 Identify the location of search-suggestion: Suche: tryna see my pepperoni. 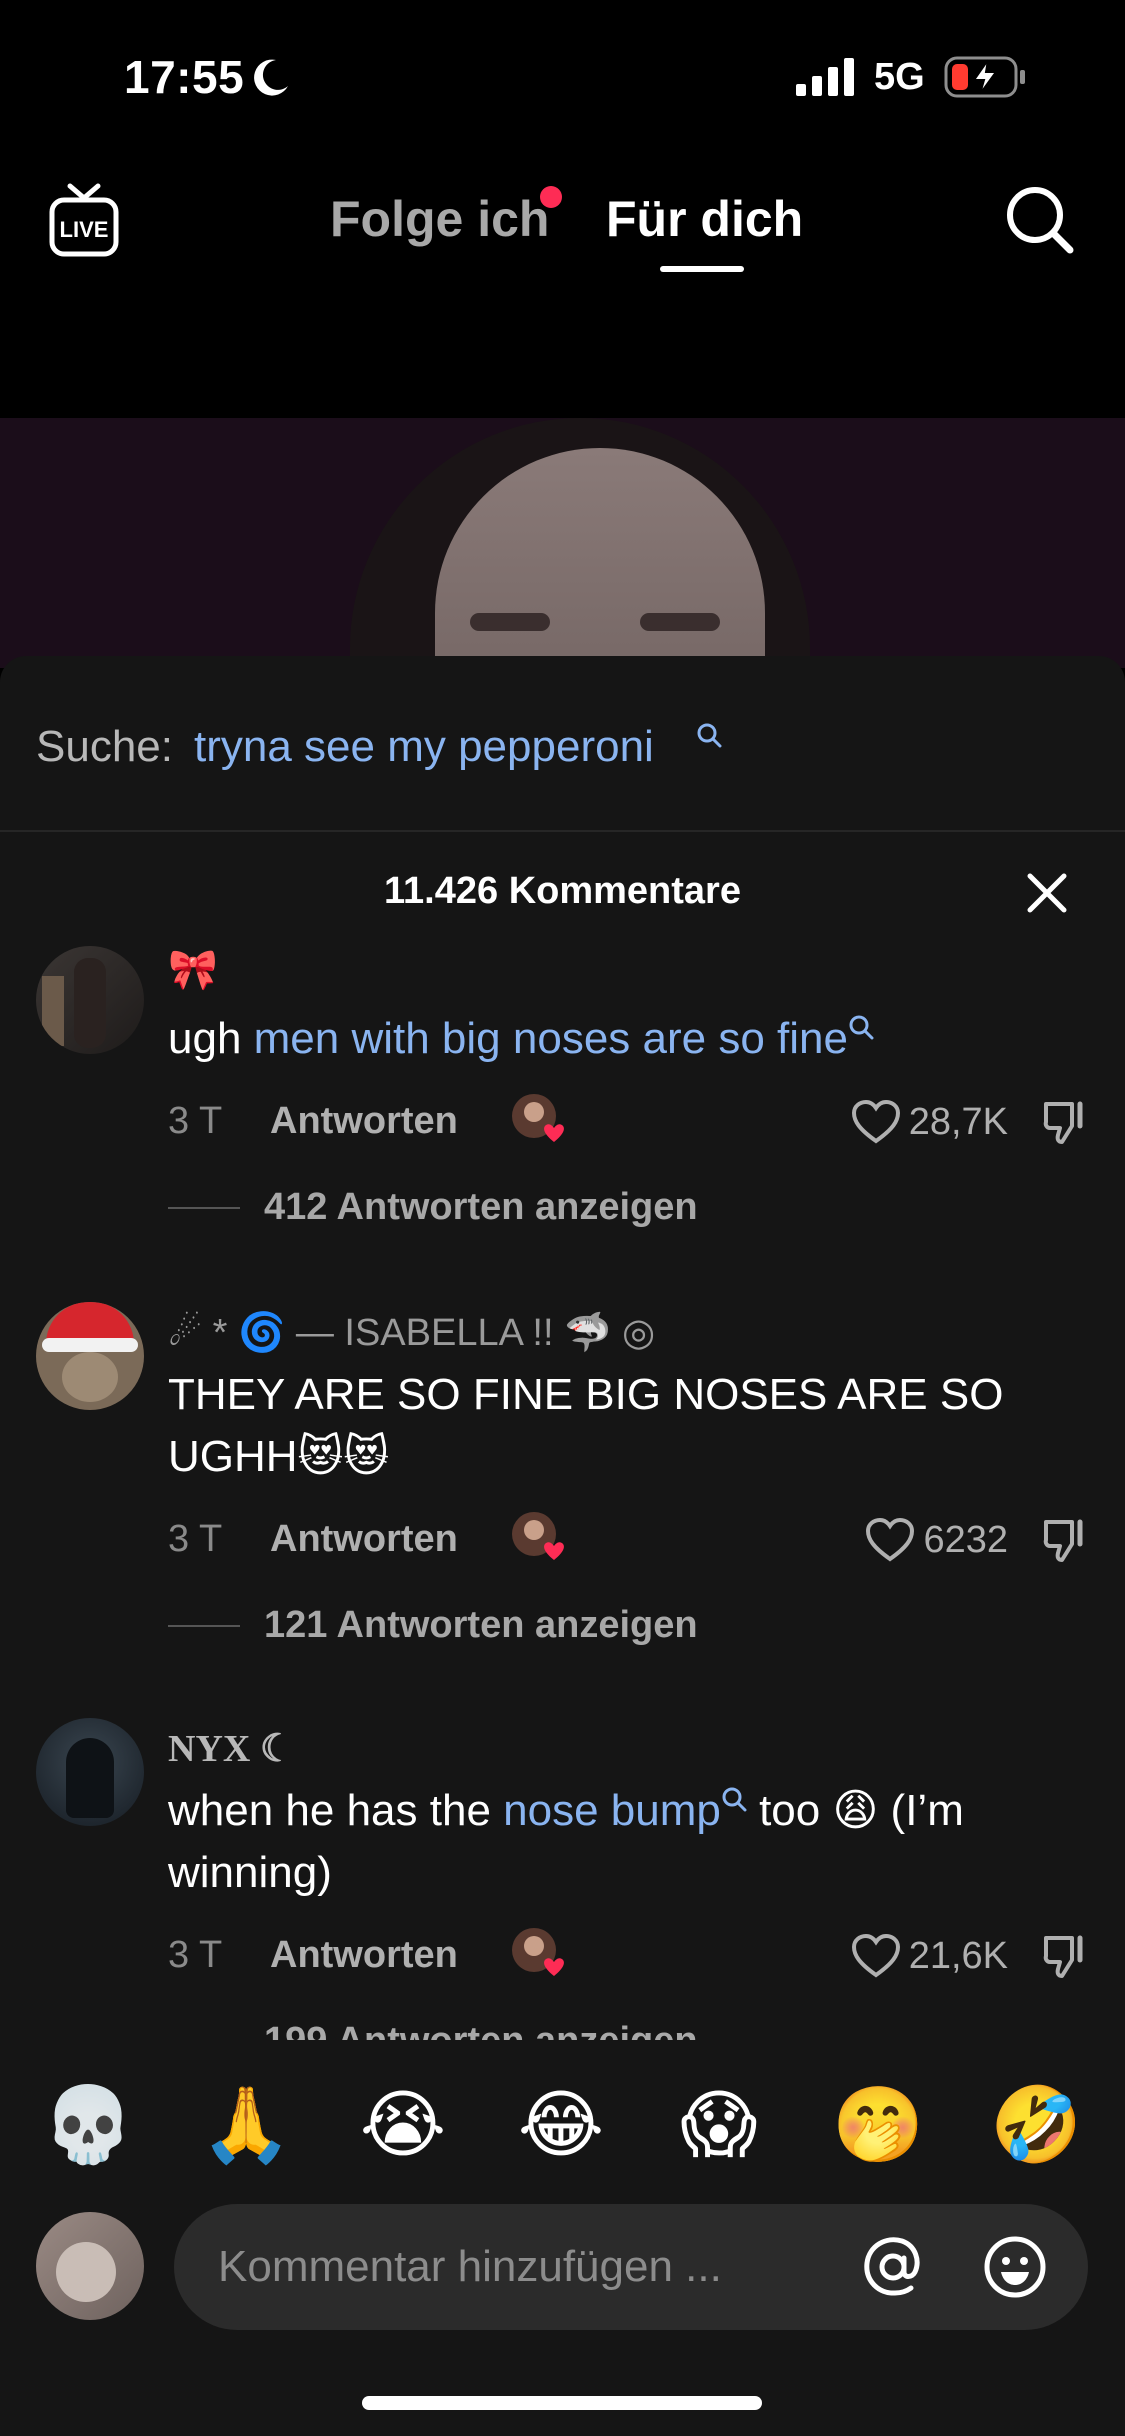
(562, 744).